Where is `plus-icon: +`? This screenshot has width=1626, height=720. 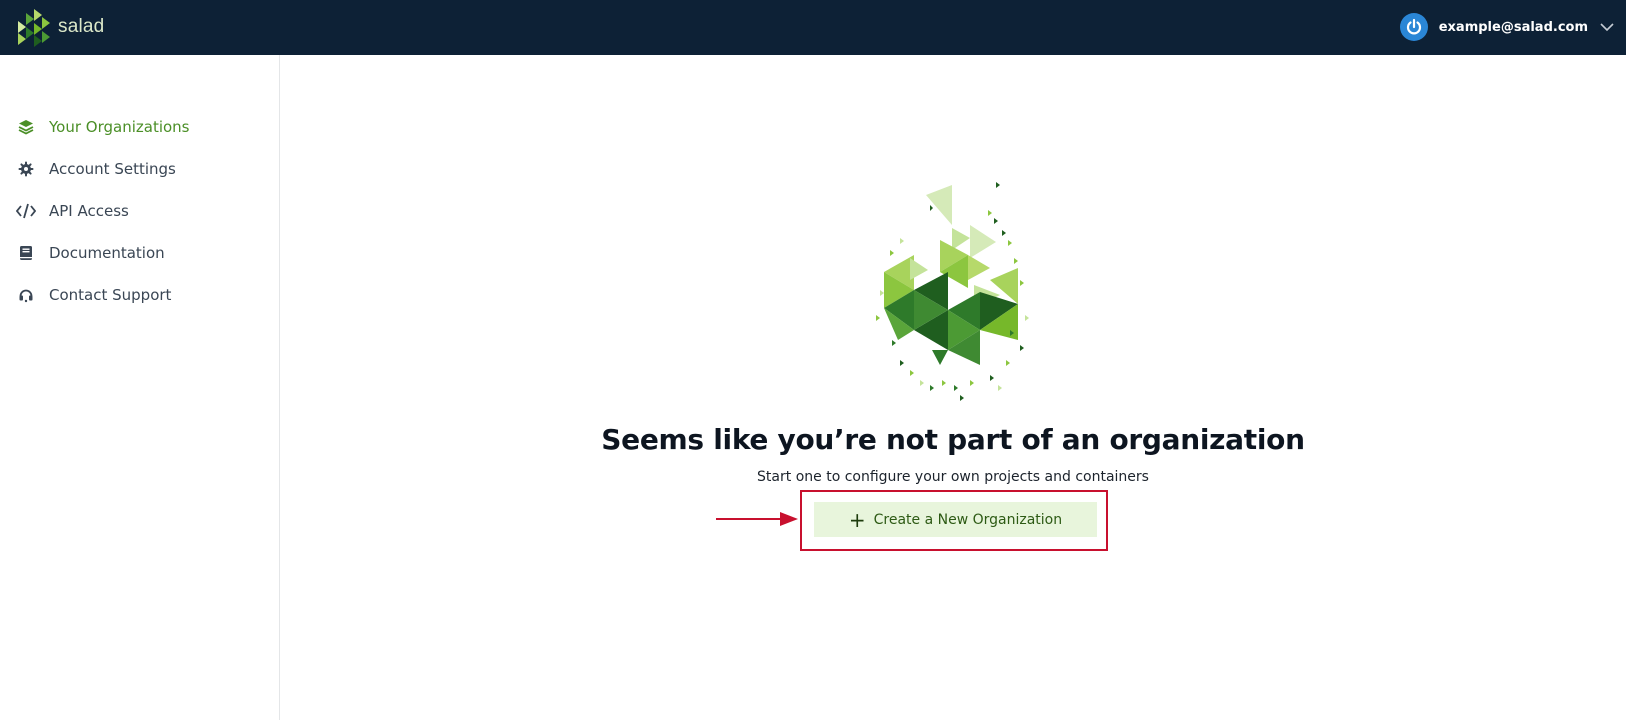
plus-icon: + is located at coordinates (857, 519).